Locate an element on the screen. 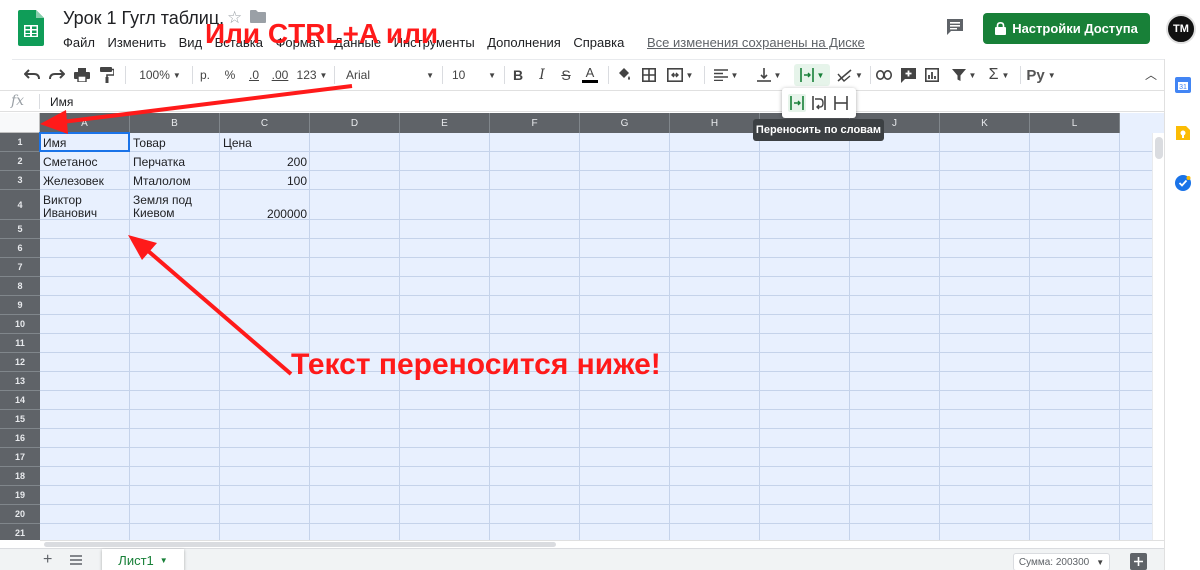  column-header-d: D is located at coordinates (355, 123).